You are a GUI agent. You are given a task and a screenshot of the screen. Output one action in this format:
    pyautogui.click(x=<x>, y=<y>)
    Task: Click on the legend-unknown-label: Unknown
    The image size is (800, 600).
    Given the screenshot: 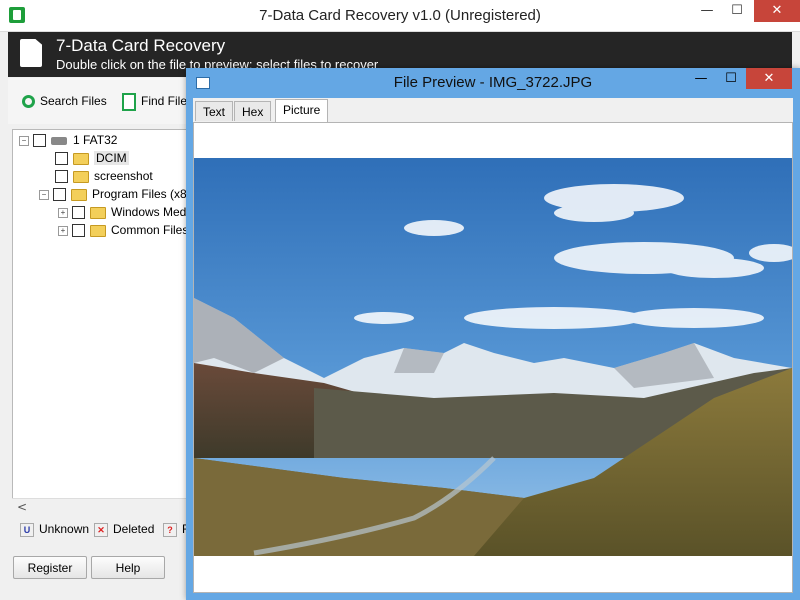 What is the action you would take?
    pyautogui.click(x=64, y=529)
    